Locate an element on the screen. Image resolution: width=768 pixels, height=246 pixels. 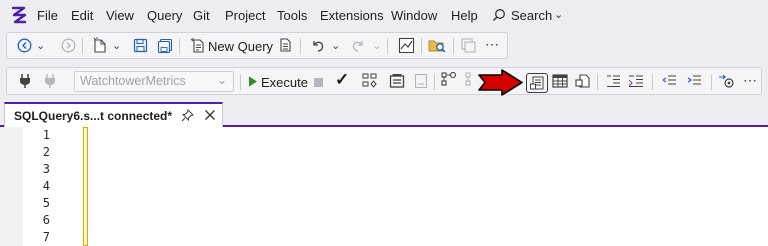
uncomment-icon is located at coordinates (636, 80).